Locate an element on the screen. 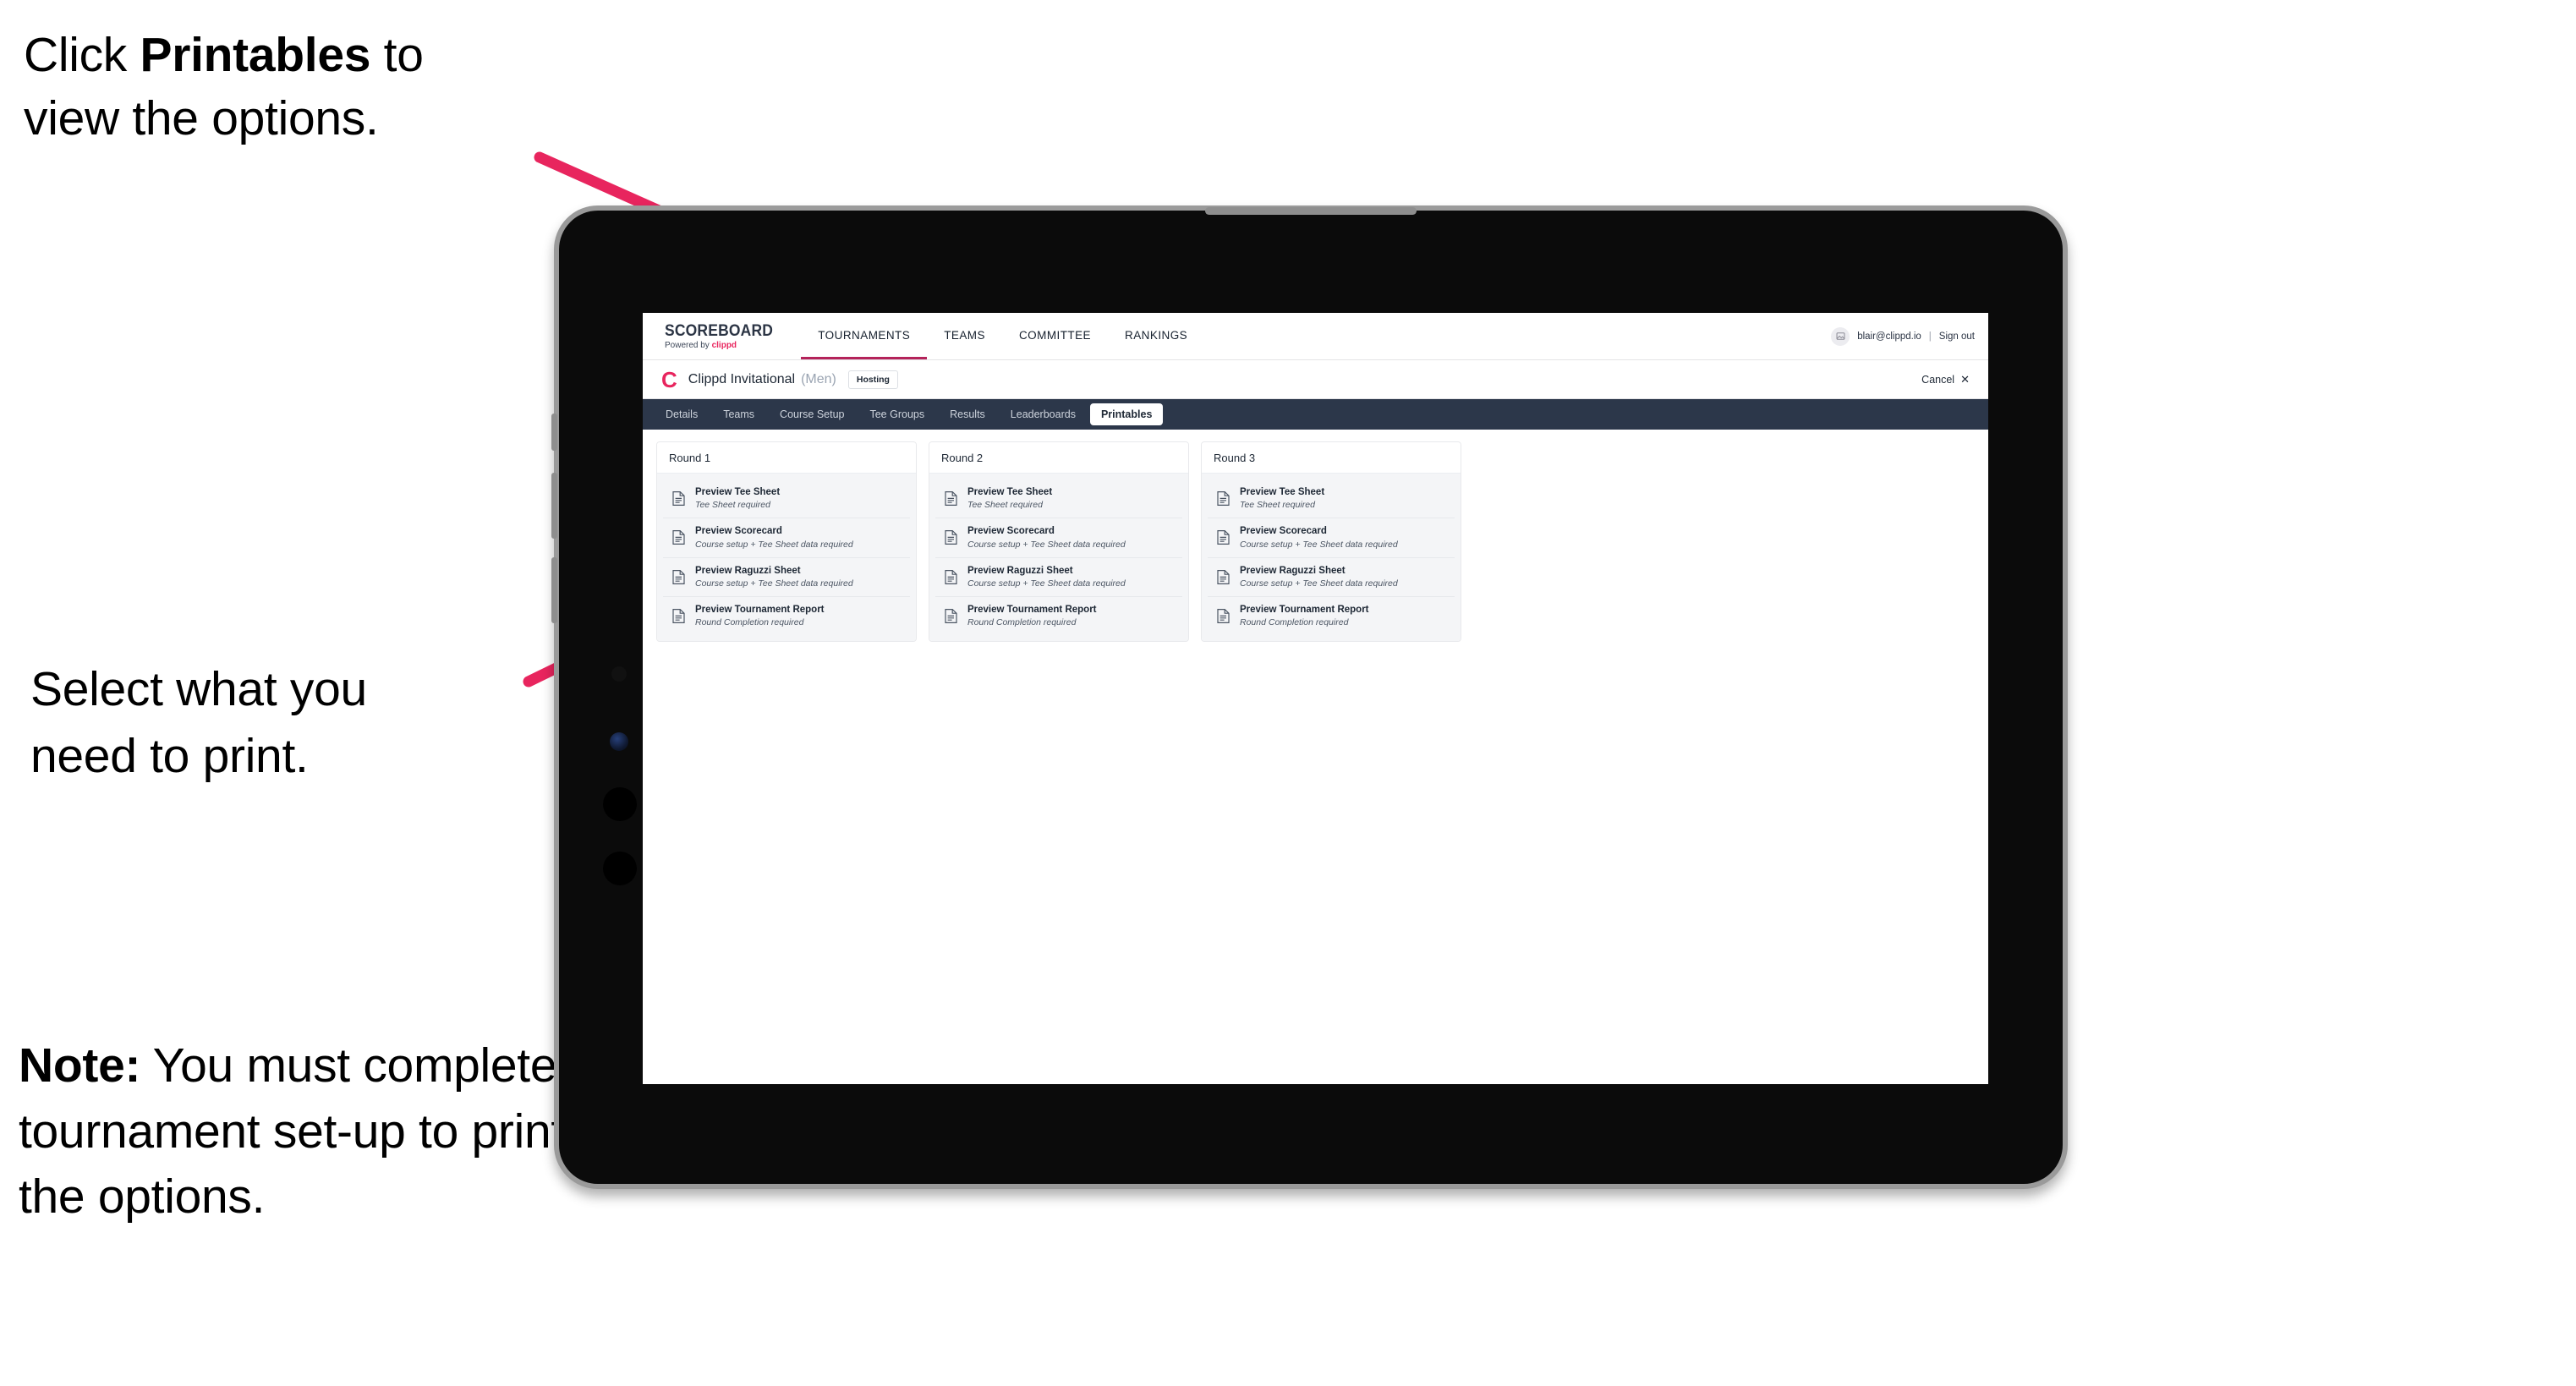 The height and width of the screenshot is (1386, 2576). top-nav-teams: TEAMS is located at coordinates (964, 336).